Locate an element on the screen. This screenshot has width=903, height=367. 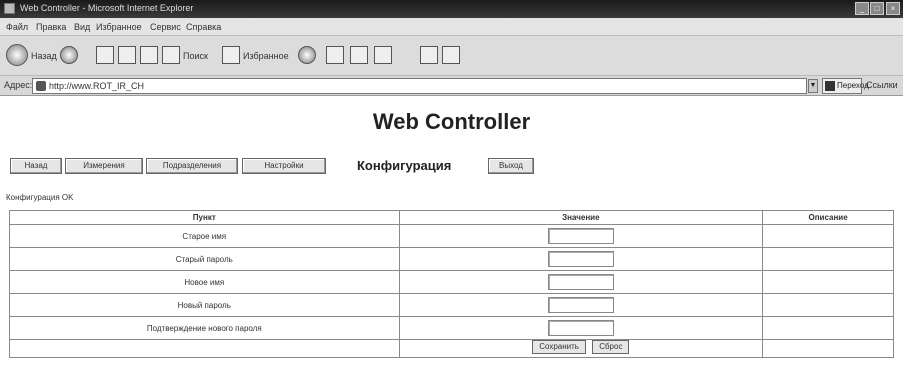
menu-favorites: Избранное is located at coordinates (119, 27).